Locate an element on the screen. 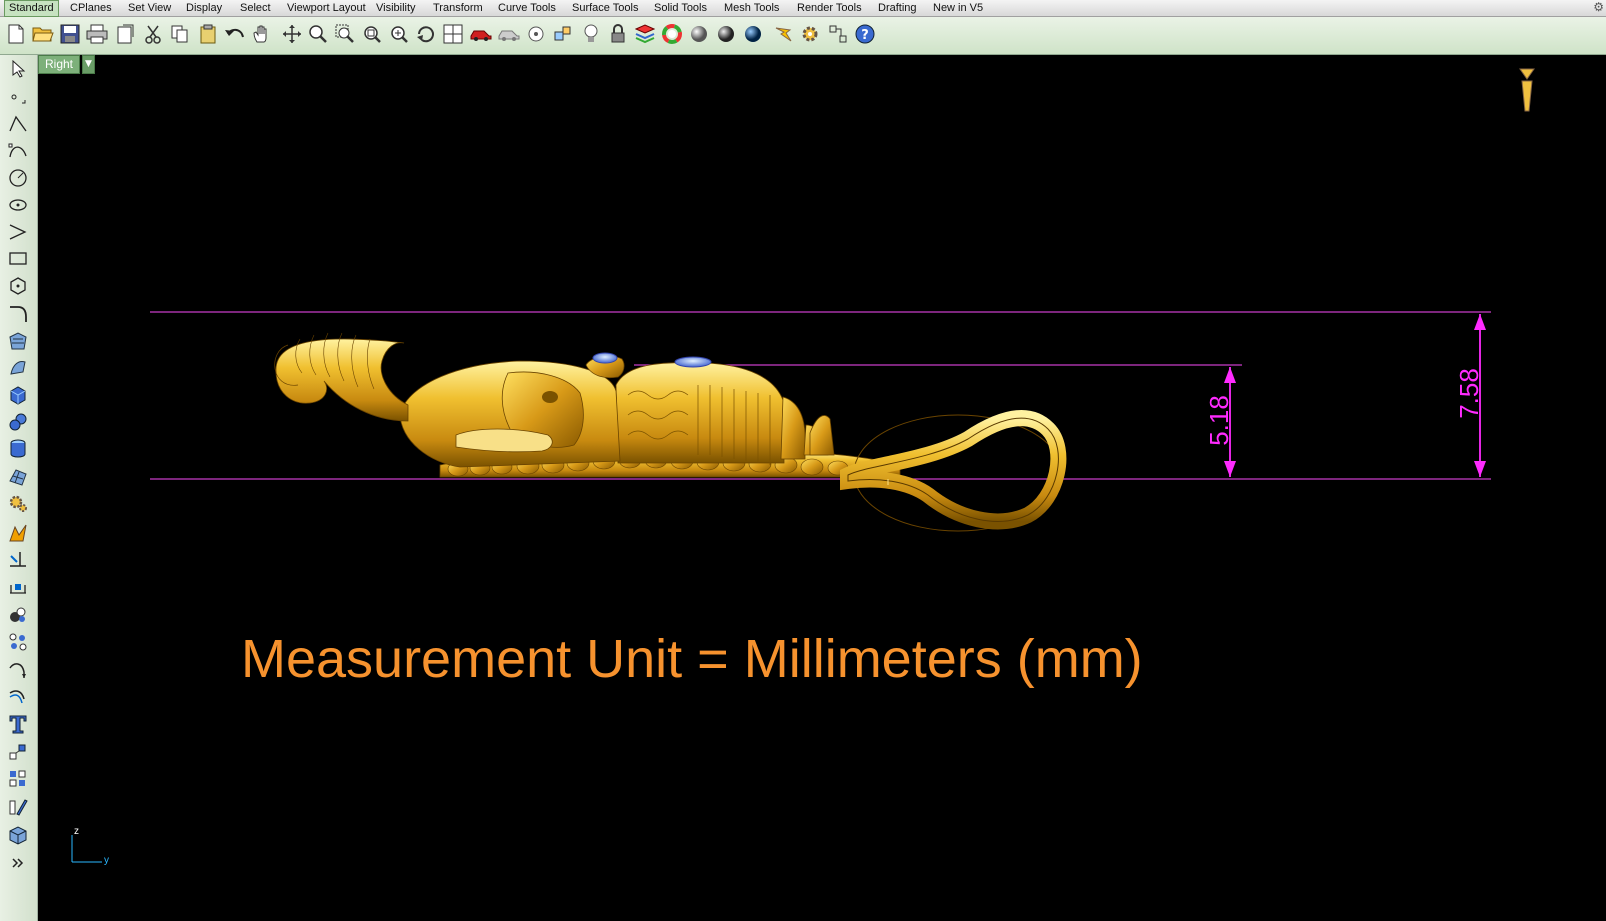 The image size is (1606, 921). zoom-selected-icon is located at coordinates (399, 34).